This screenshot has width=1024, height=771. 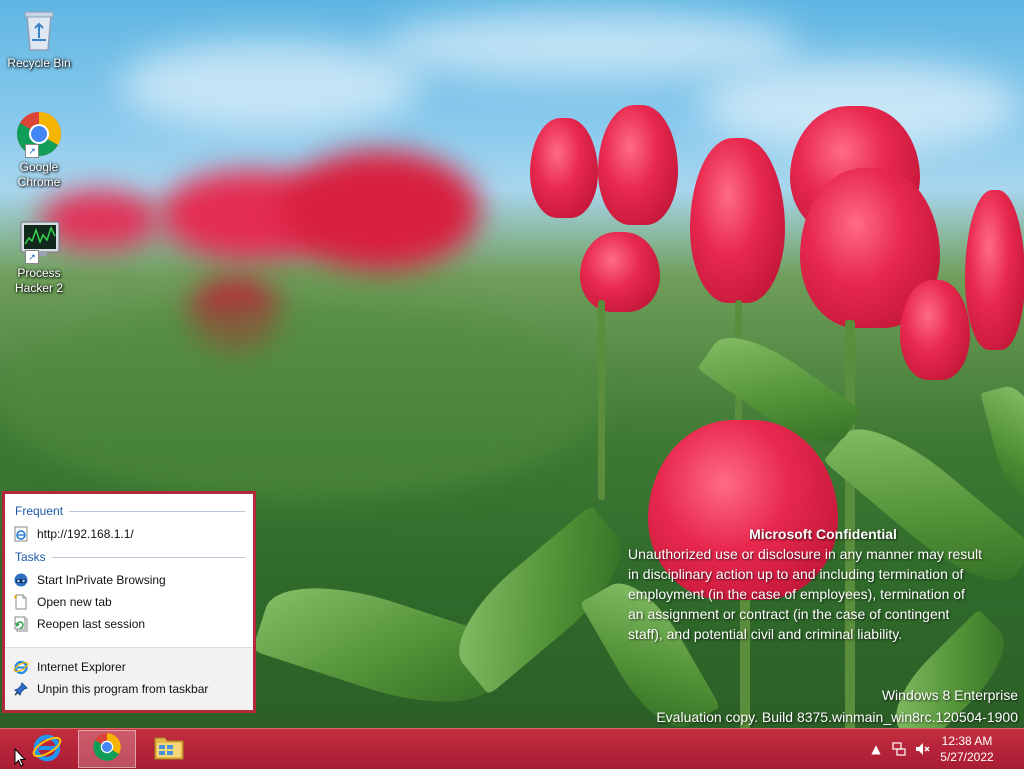 What do you see at coordinates (30, 557) in the screenshot?
I see `tasks-header-label: Tasks` at bounding box center [30, 557].